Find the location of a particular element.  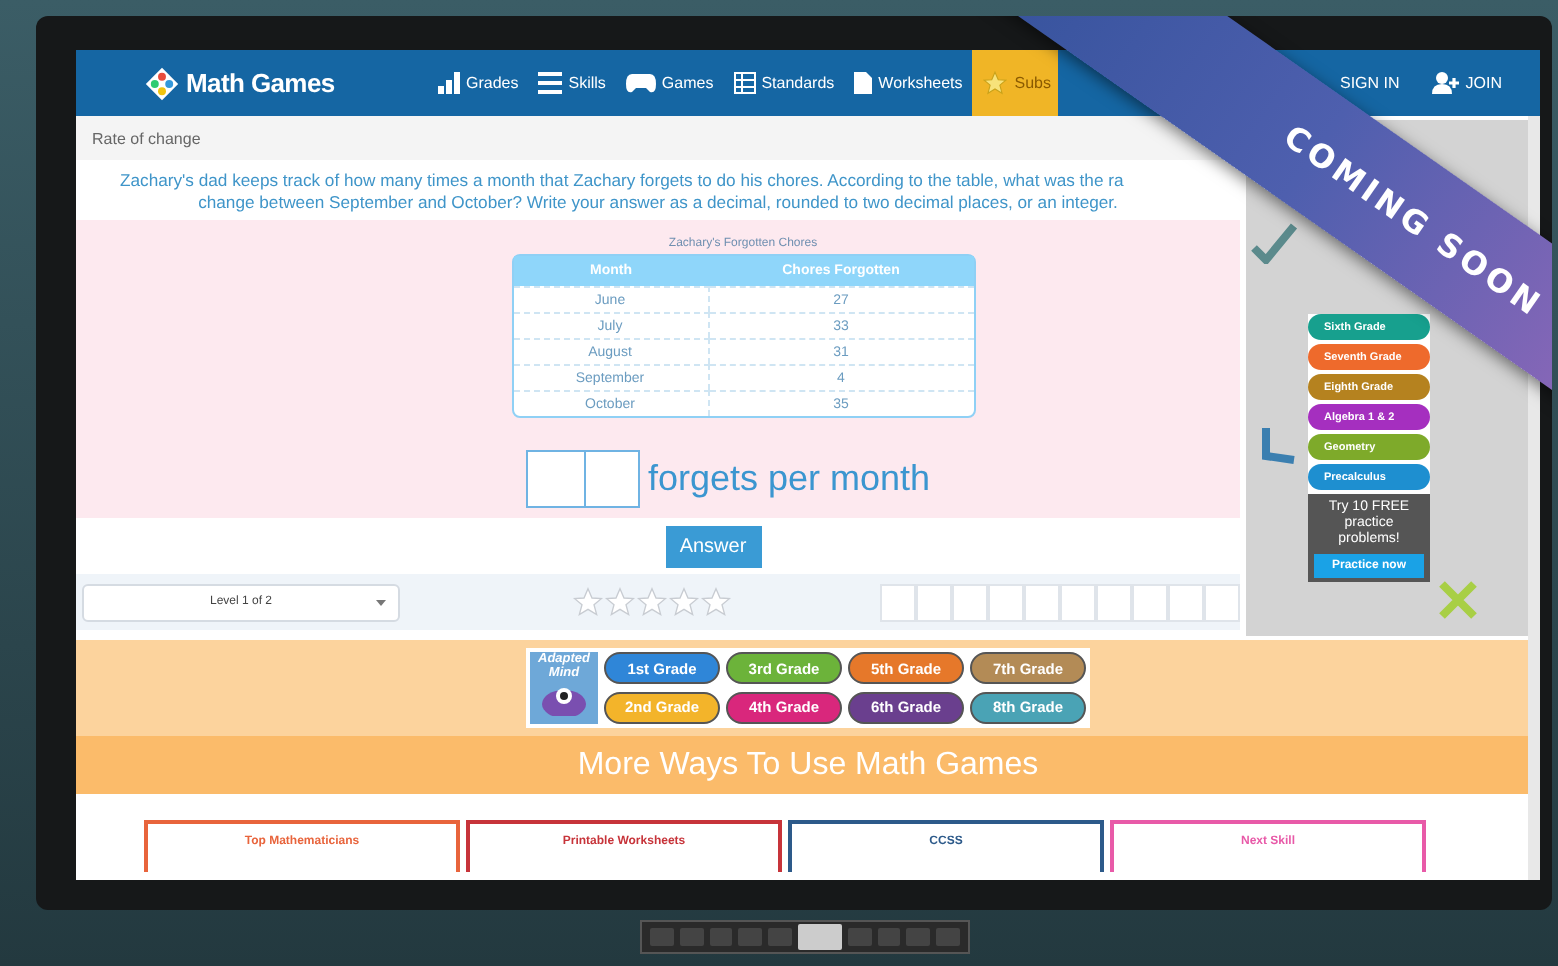

account-link: SIGN IN is located at coordinates (1369, 83).